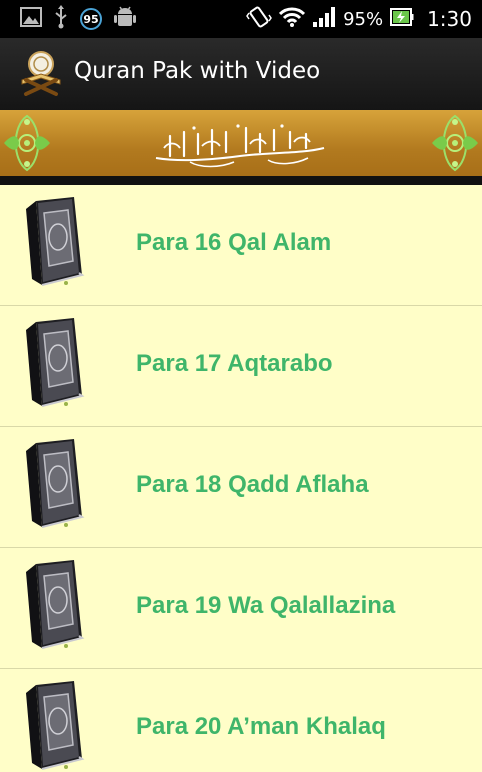 This screenshot has height=772, width=482. What do you see at coordinates (240, 146) in the screenshot?
I see `bismillah-calligraphy-icon` at bounding box center [240, 146].